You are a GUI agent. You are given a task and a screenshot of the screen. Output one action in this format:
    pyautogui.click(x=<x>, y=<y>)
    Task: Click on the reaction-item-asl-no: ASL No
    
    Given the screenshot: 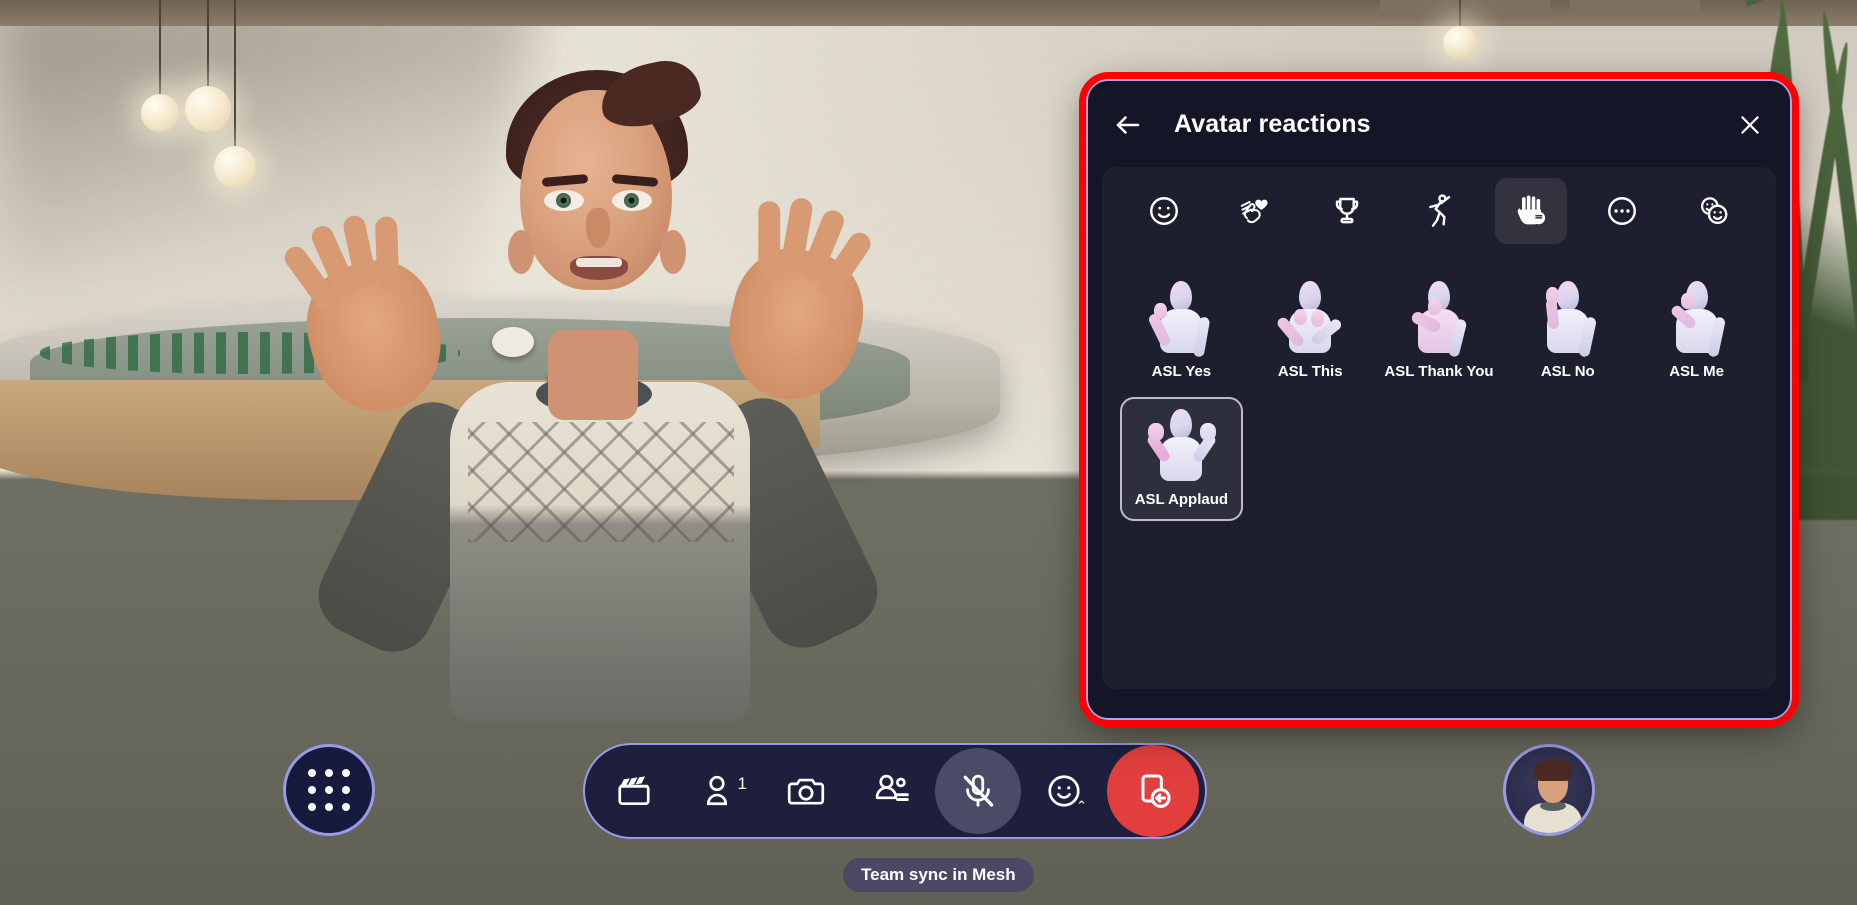 What is the action you would take?
    pyautogui.click(x=1567, y=331)
    